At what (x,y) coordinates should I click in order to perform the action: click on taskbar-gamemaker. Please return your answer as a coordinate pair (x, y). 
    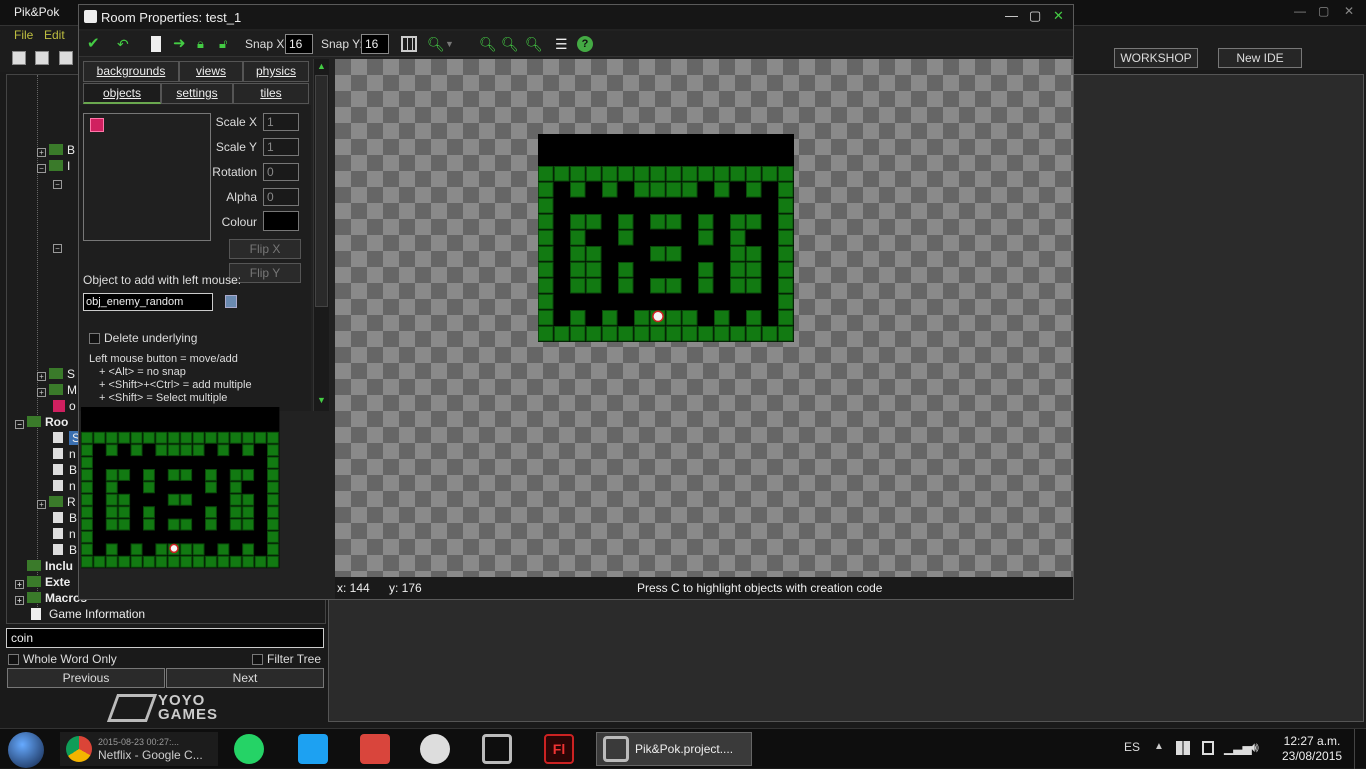
    Looking at the image, I should click on (497, 749).